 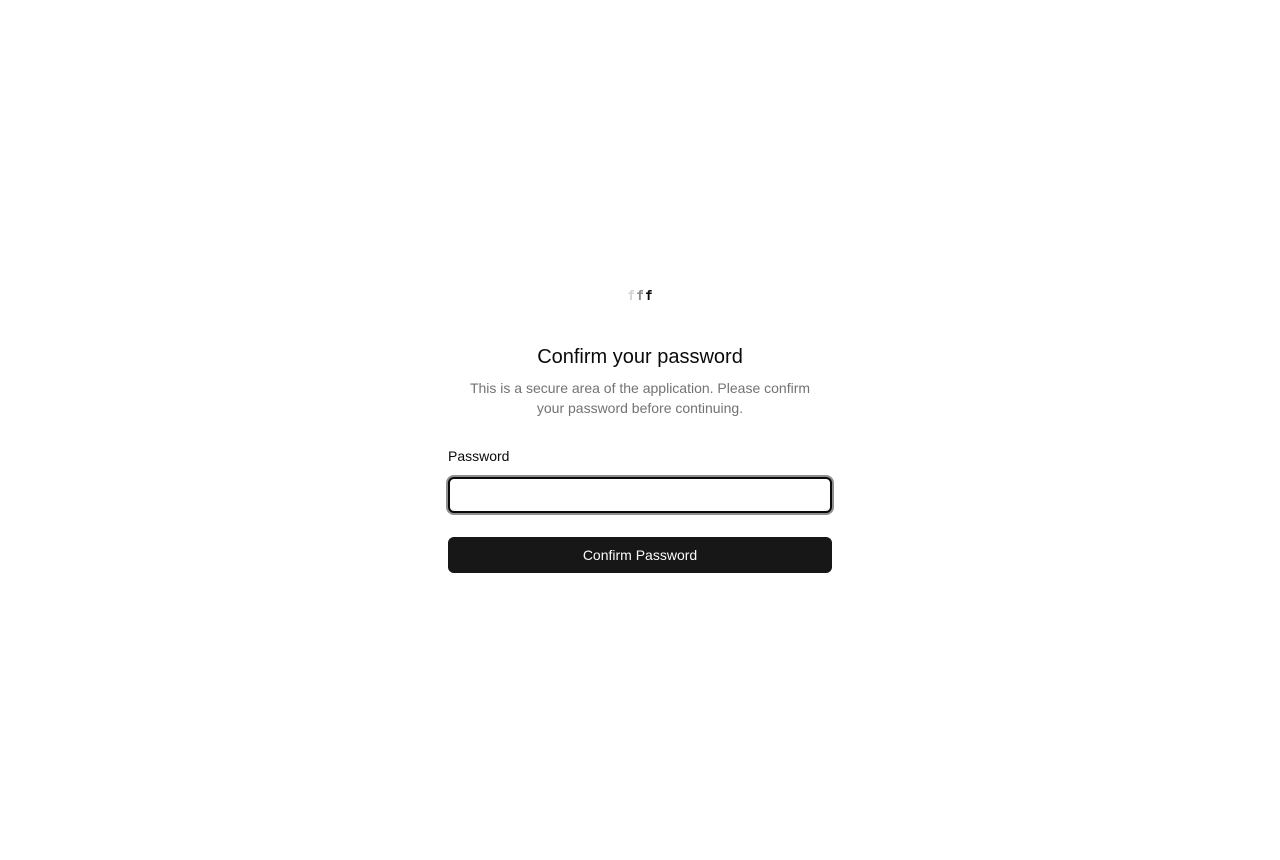 I want to click on app-logo: f f f, so click(x=640, y=297).